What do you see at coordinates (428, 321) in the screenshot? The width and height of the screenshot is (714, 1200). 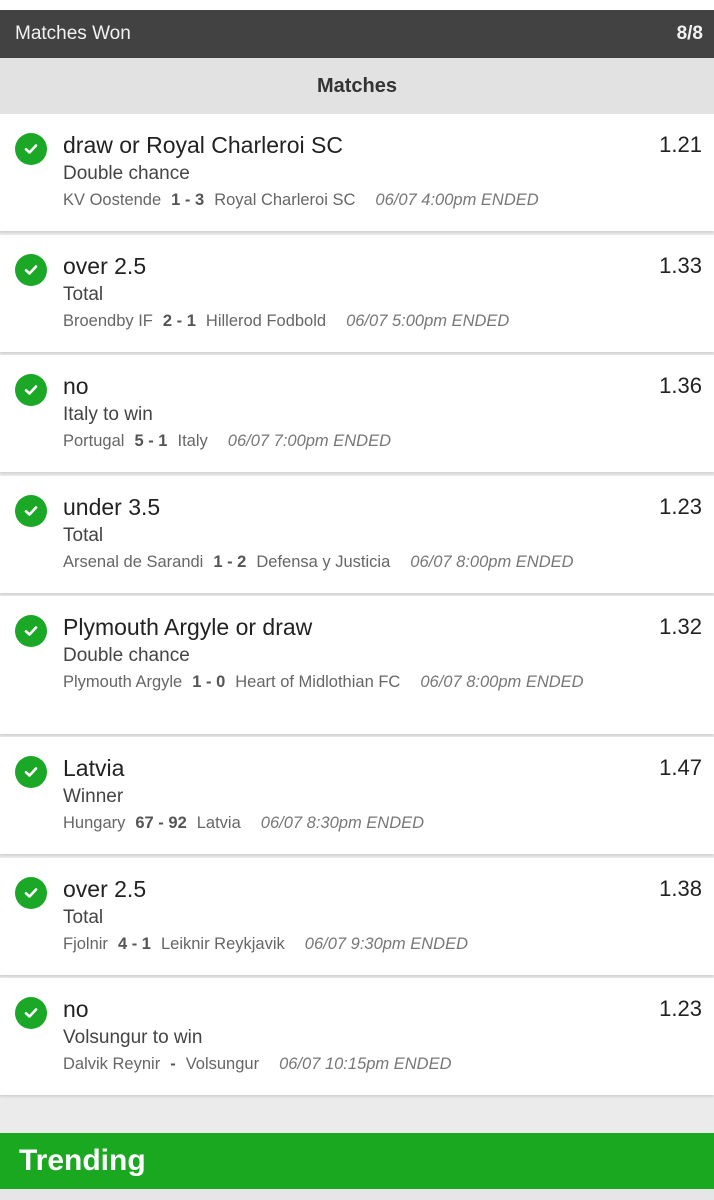 I see `match-time: 06/07 5:00pm ENDED` at bounding box center [428, 321].